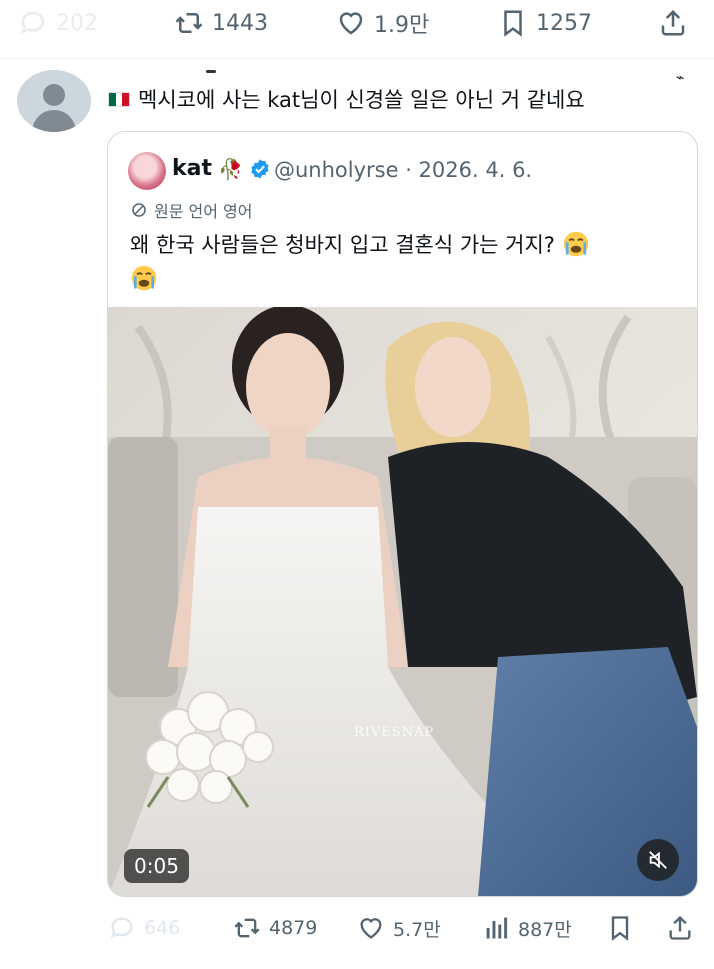  I want to click on mexico-flag-icon, so click(119, 99).